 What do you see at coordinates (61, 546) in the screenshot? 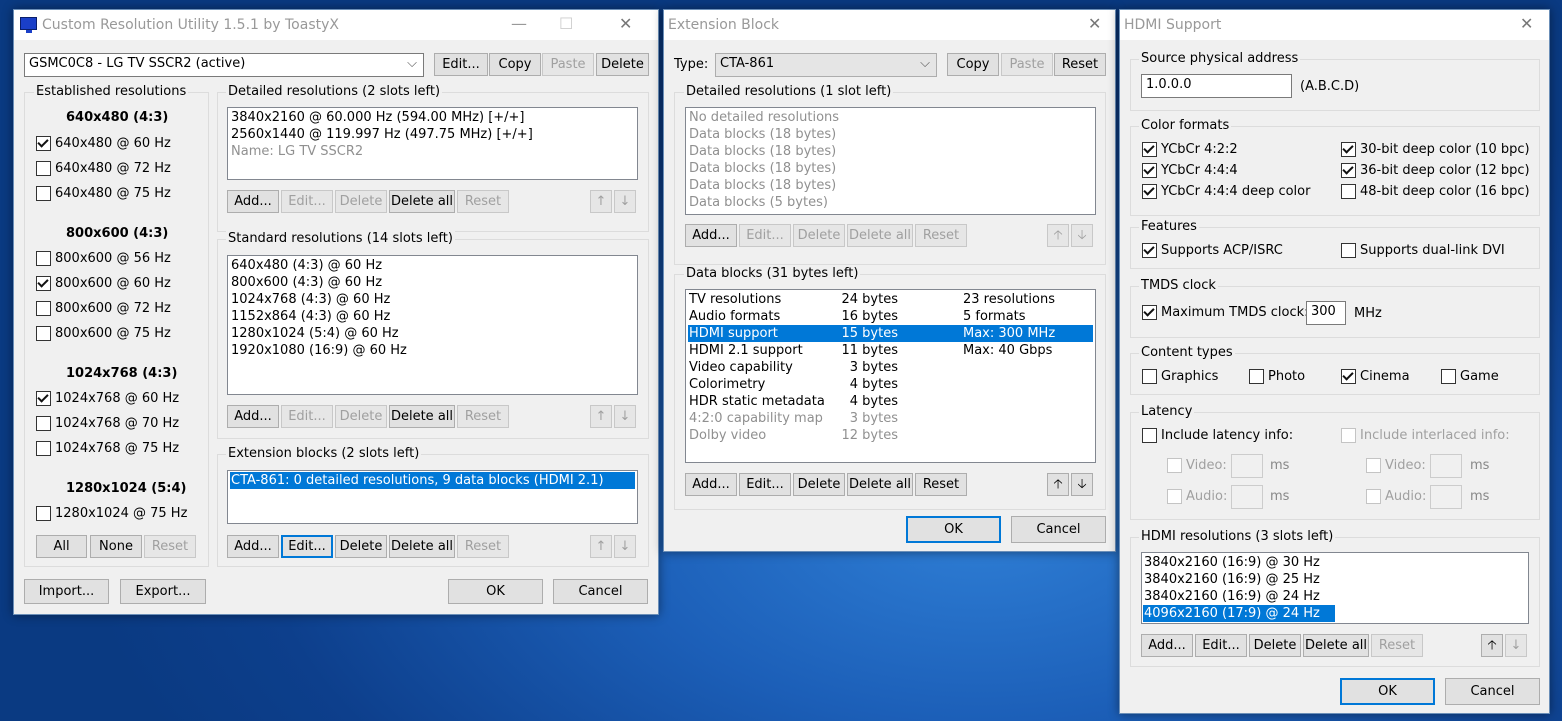
I see `all-button: All` at bounding box center [61, 546].